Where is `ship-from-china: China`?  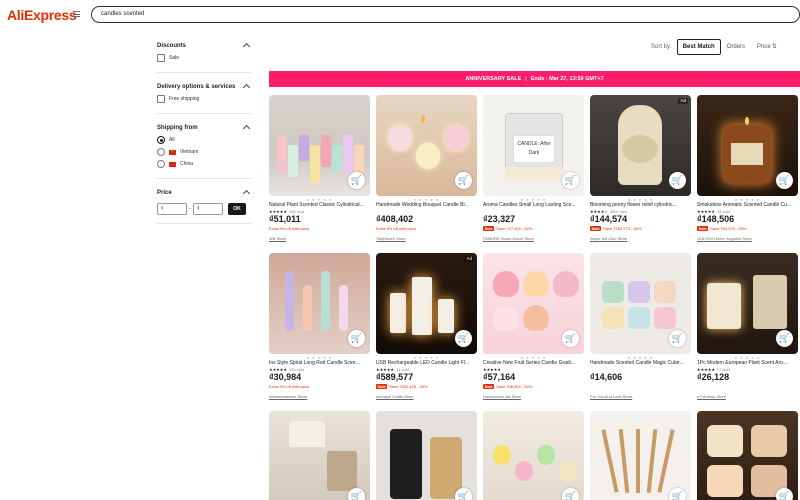
ship-from-china: China is located at coordinates (204, 164).